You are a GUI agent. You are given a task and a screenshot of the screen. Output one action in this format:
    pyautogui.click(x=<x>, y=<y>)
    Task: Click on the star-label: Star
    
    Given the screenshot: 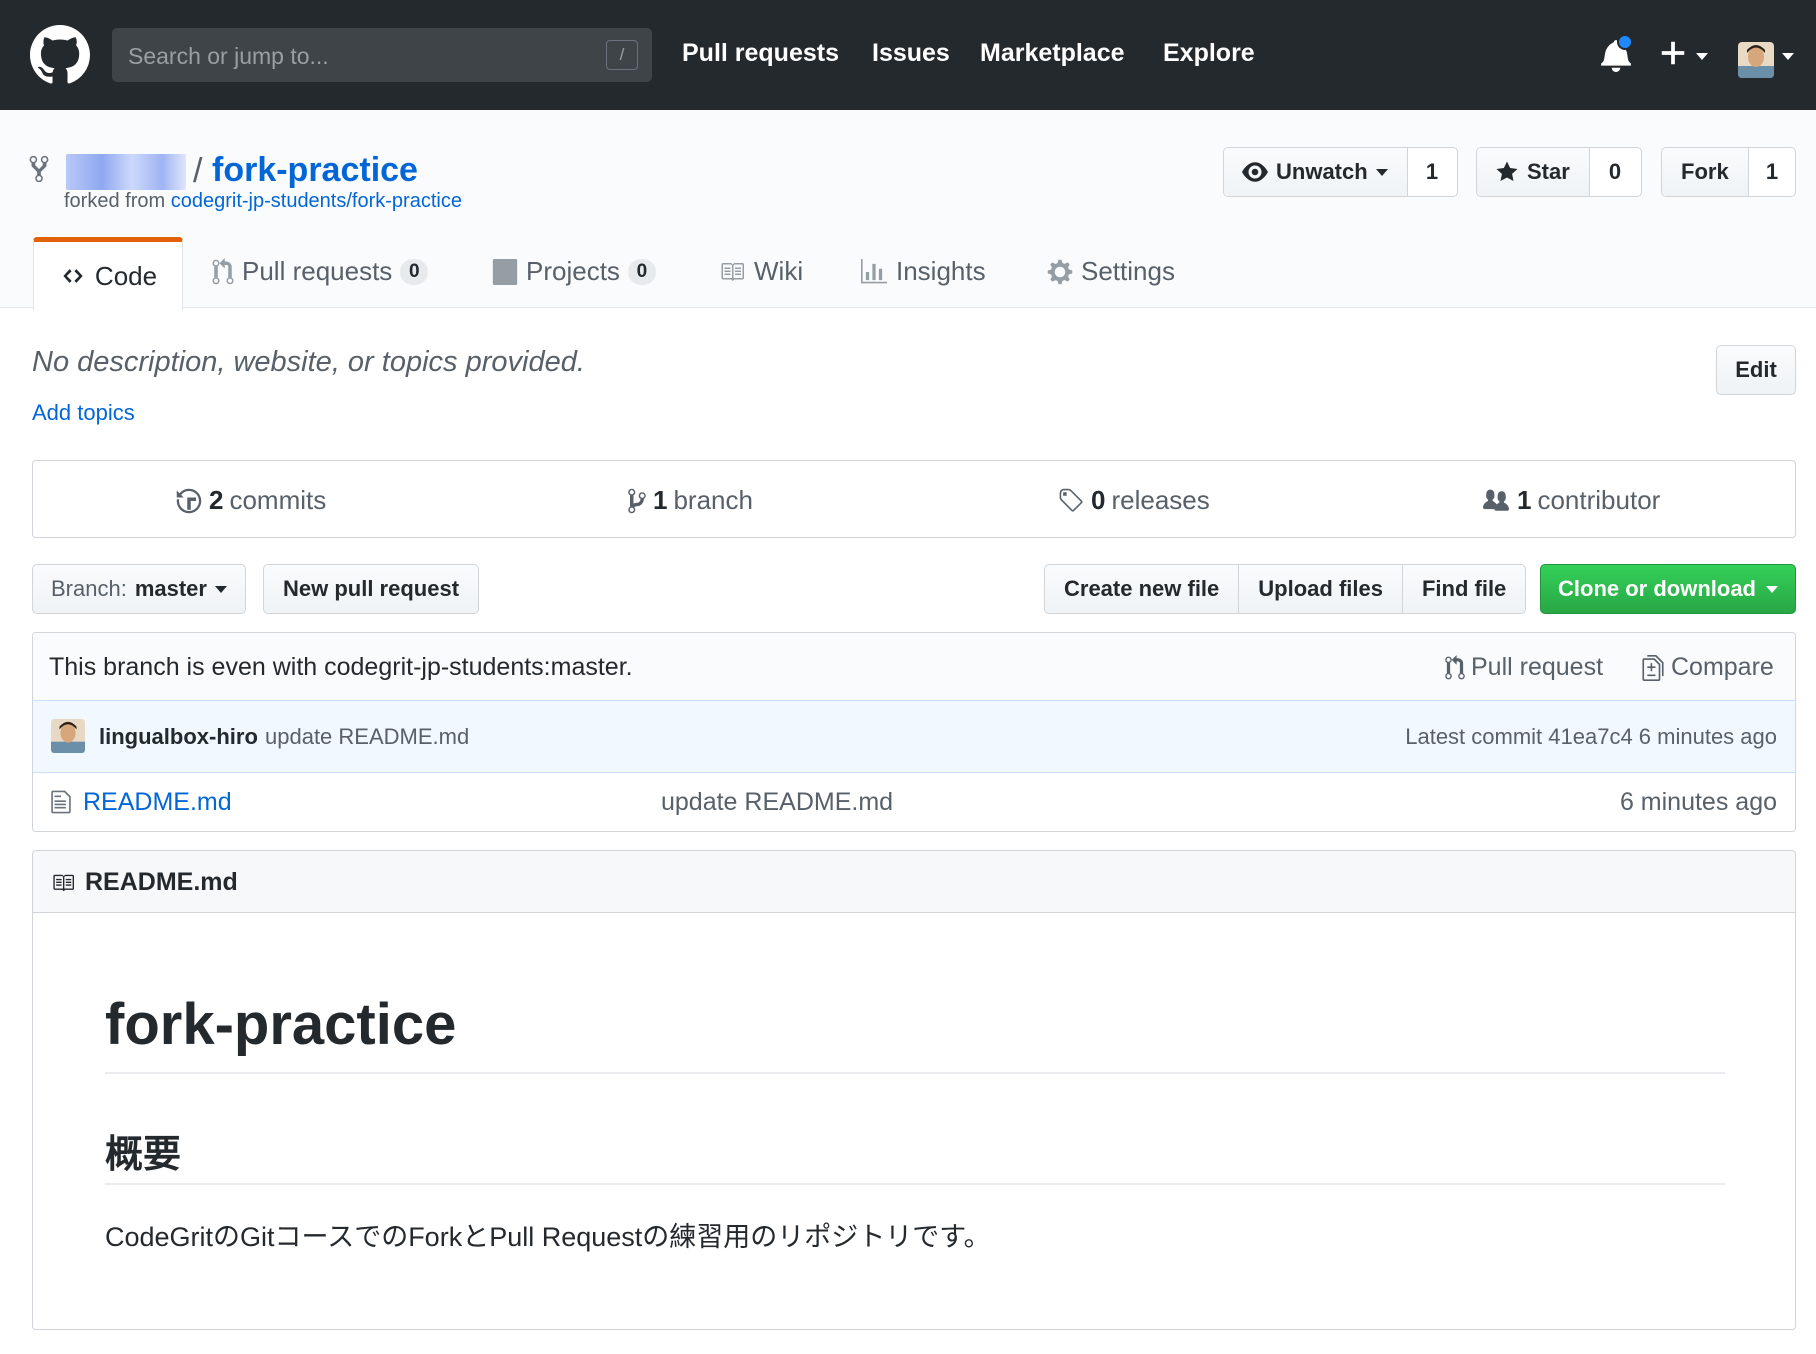 What is the action you would take?
    pyautogui.click(x=1548, y=171)
    